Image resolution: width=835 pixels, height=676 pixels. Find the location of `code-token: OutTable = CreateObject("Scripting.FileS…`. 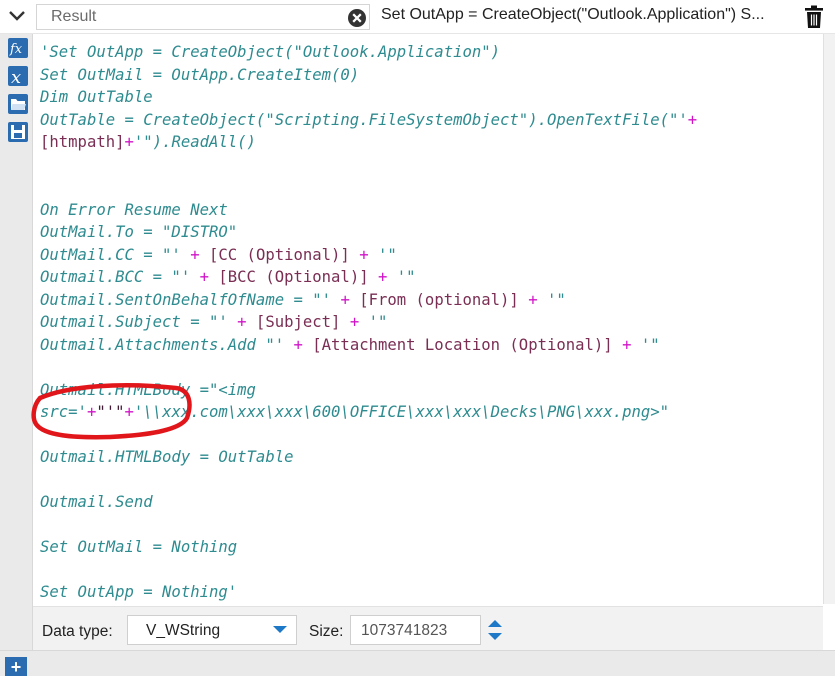

code-token: OutTable = CreateObject("Scripting.FileS… is located at coordinates (364, 119).